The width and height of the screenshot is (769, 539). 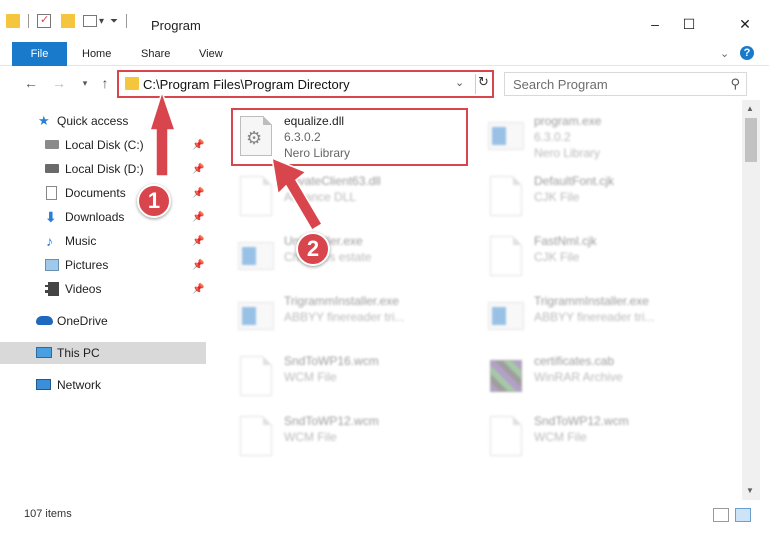 I want to click on sidebar-item-pictures: Pictures 📌, so click(x=103, y=265).